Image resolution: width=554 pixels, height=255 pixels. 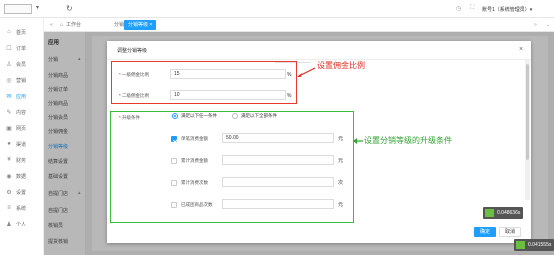 What do you see at coordinates (22, 208) in the screenshot?
I see `nav-item-system: ≡ 系统` at bounding box center [22, 208].